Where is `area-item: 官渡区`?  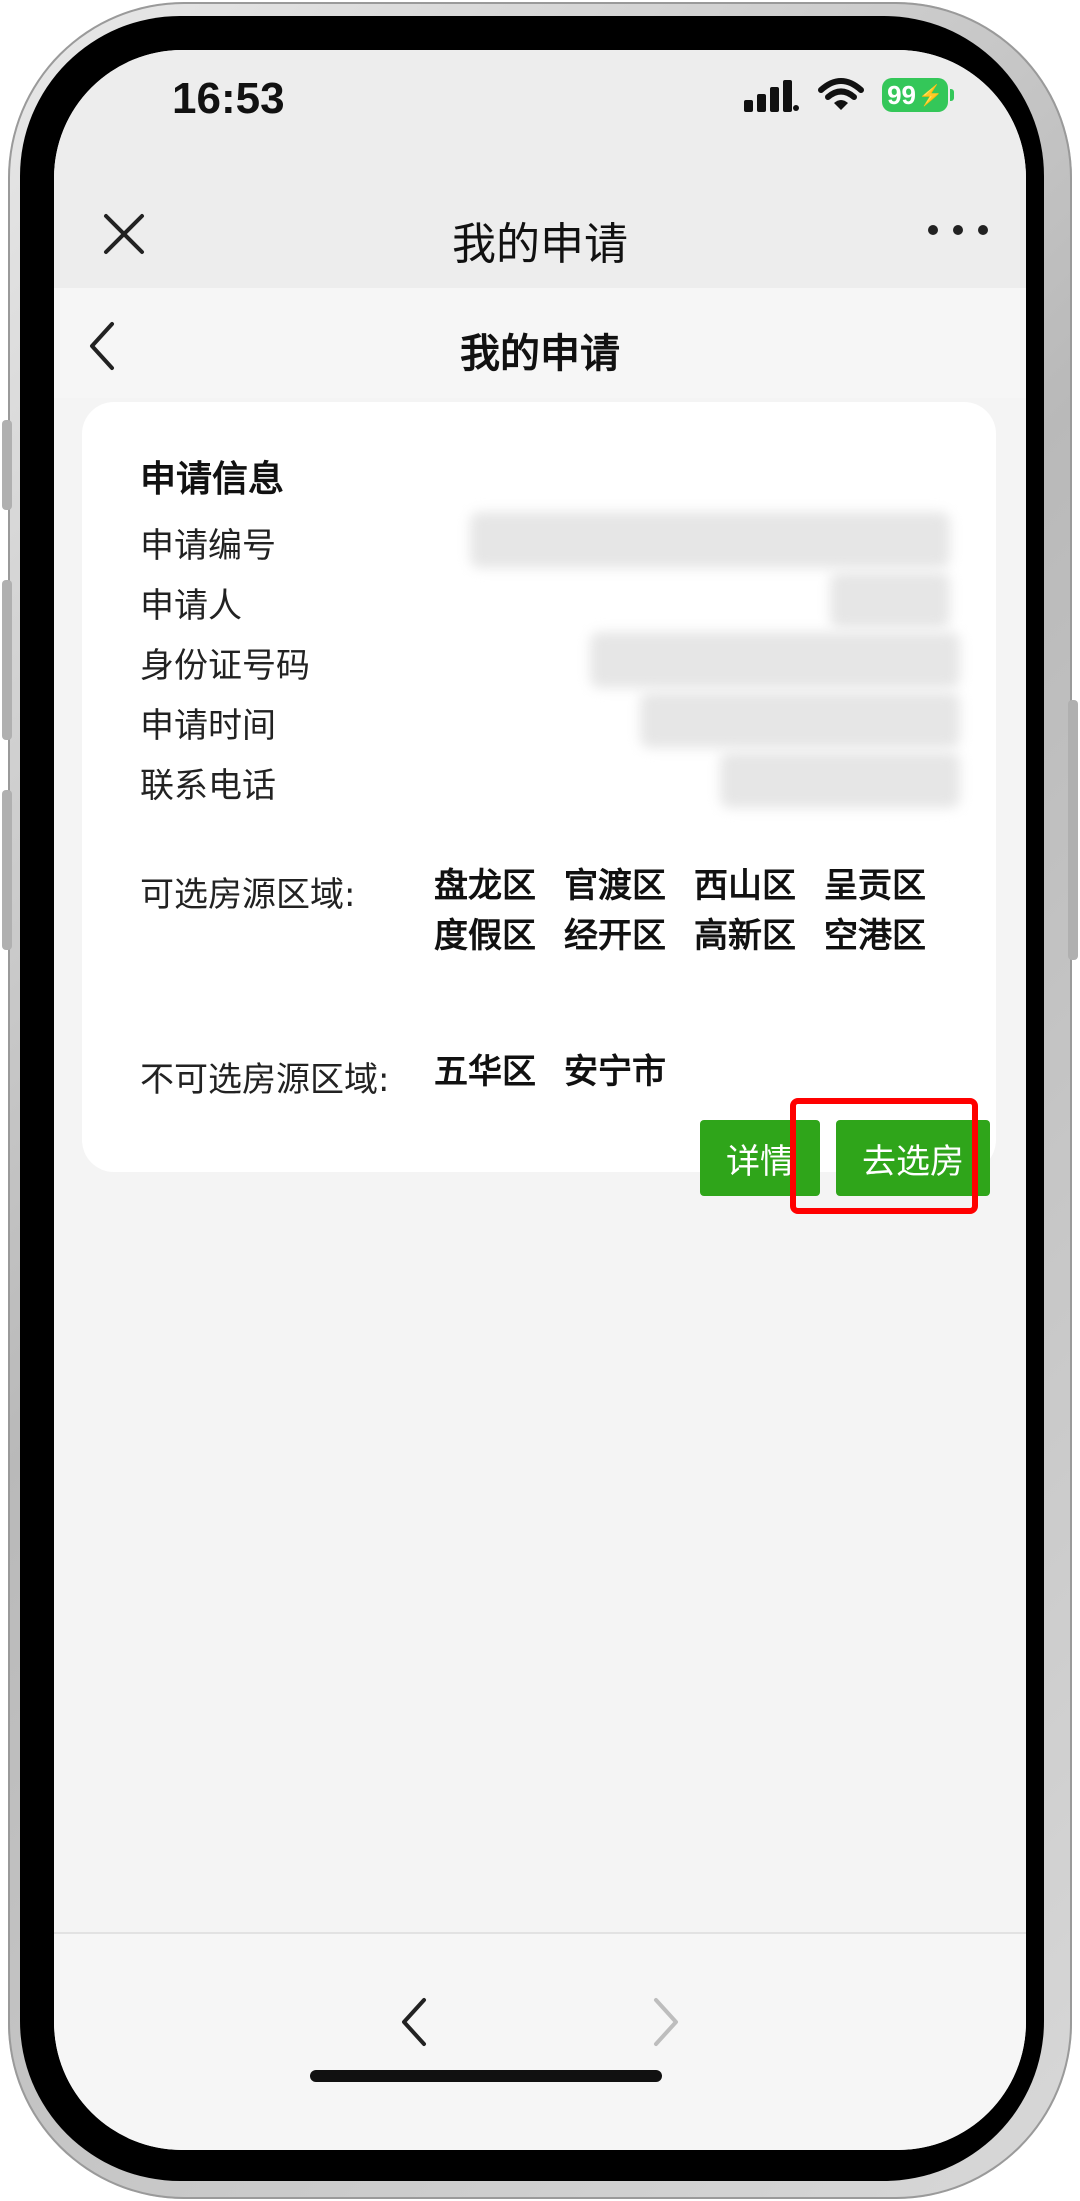
area-item: 官渡区 is located at coordinates (615, 886).